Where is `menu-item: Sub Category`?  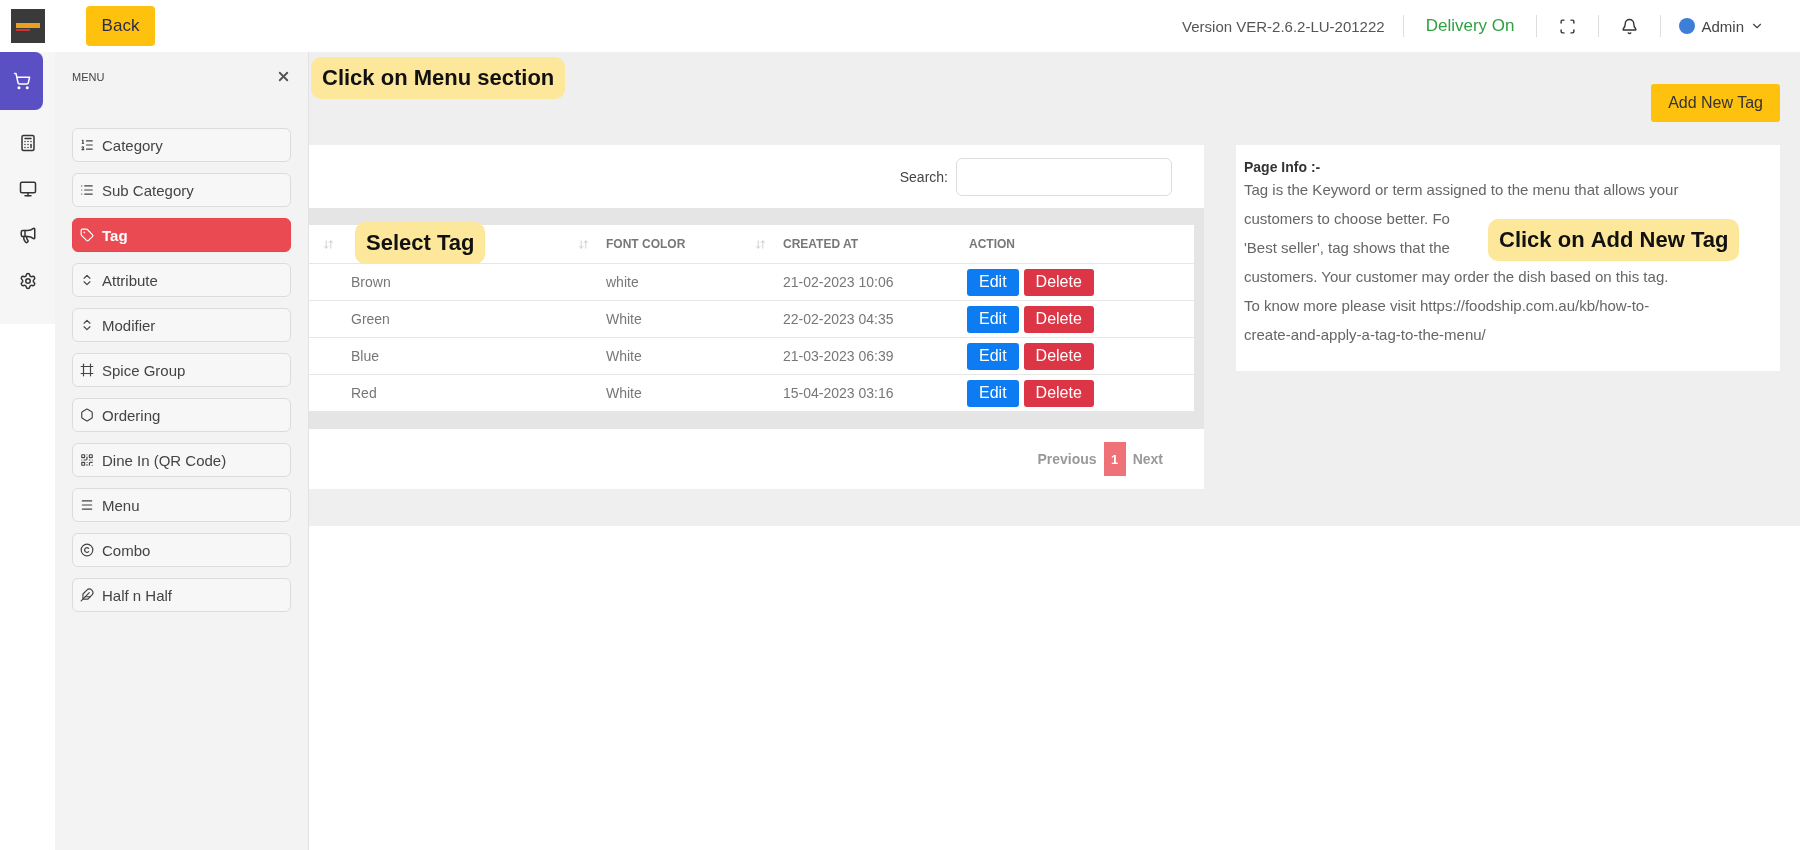 menu-item: Sub Category is located at coordinates (181, 190).